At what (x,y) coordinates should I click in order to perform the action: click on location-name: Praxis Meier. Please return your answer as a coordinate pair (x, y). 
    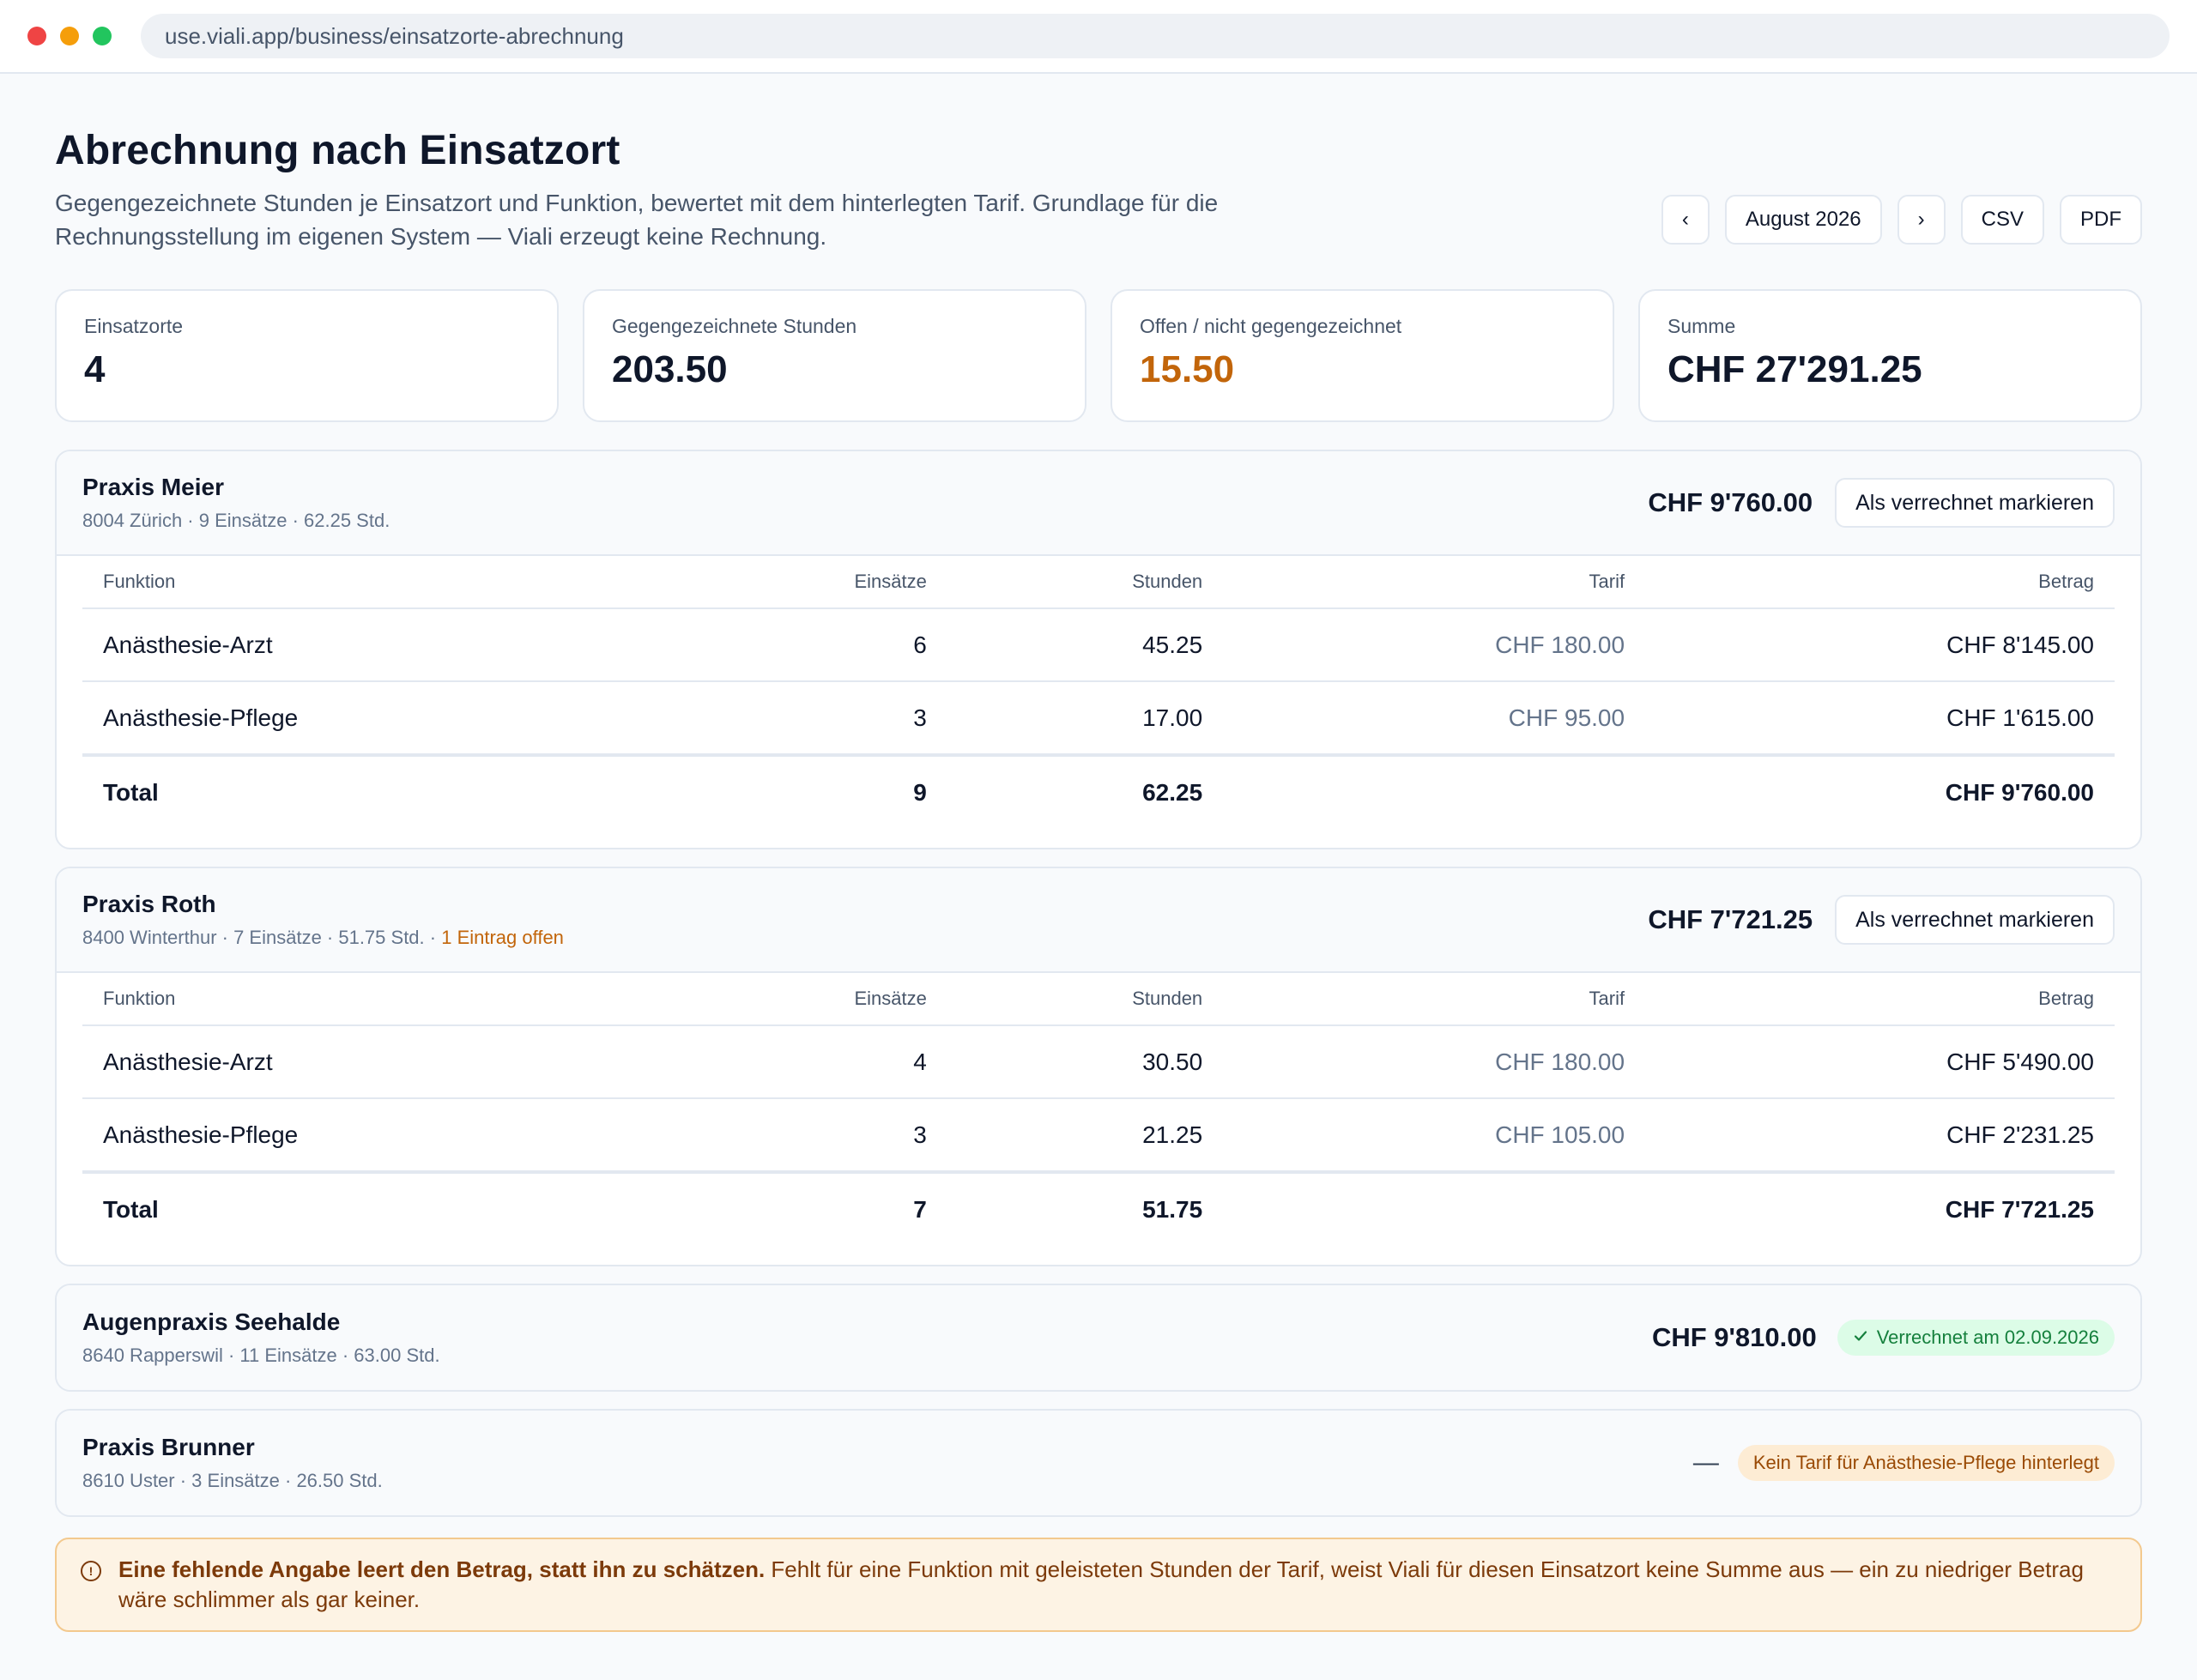
    Looking at the image, I should click on (153, 487).